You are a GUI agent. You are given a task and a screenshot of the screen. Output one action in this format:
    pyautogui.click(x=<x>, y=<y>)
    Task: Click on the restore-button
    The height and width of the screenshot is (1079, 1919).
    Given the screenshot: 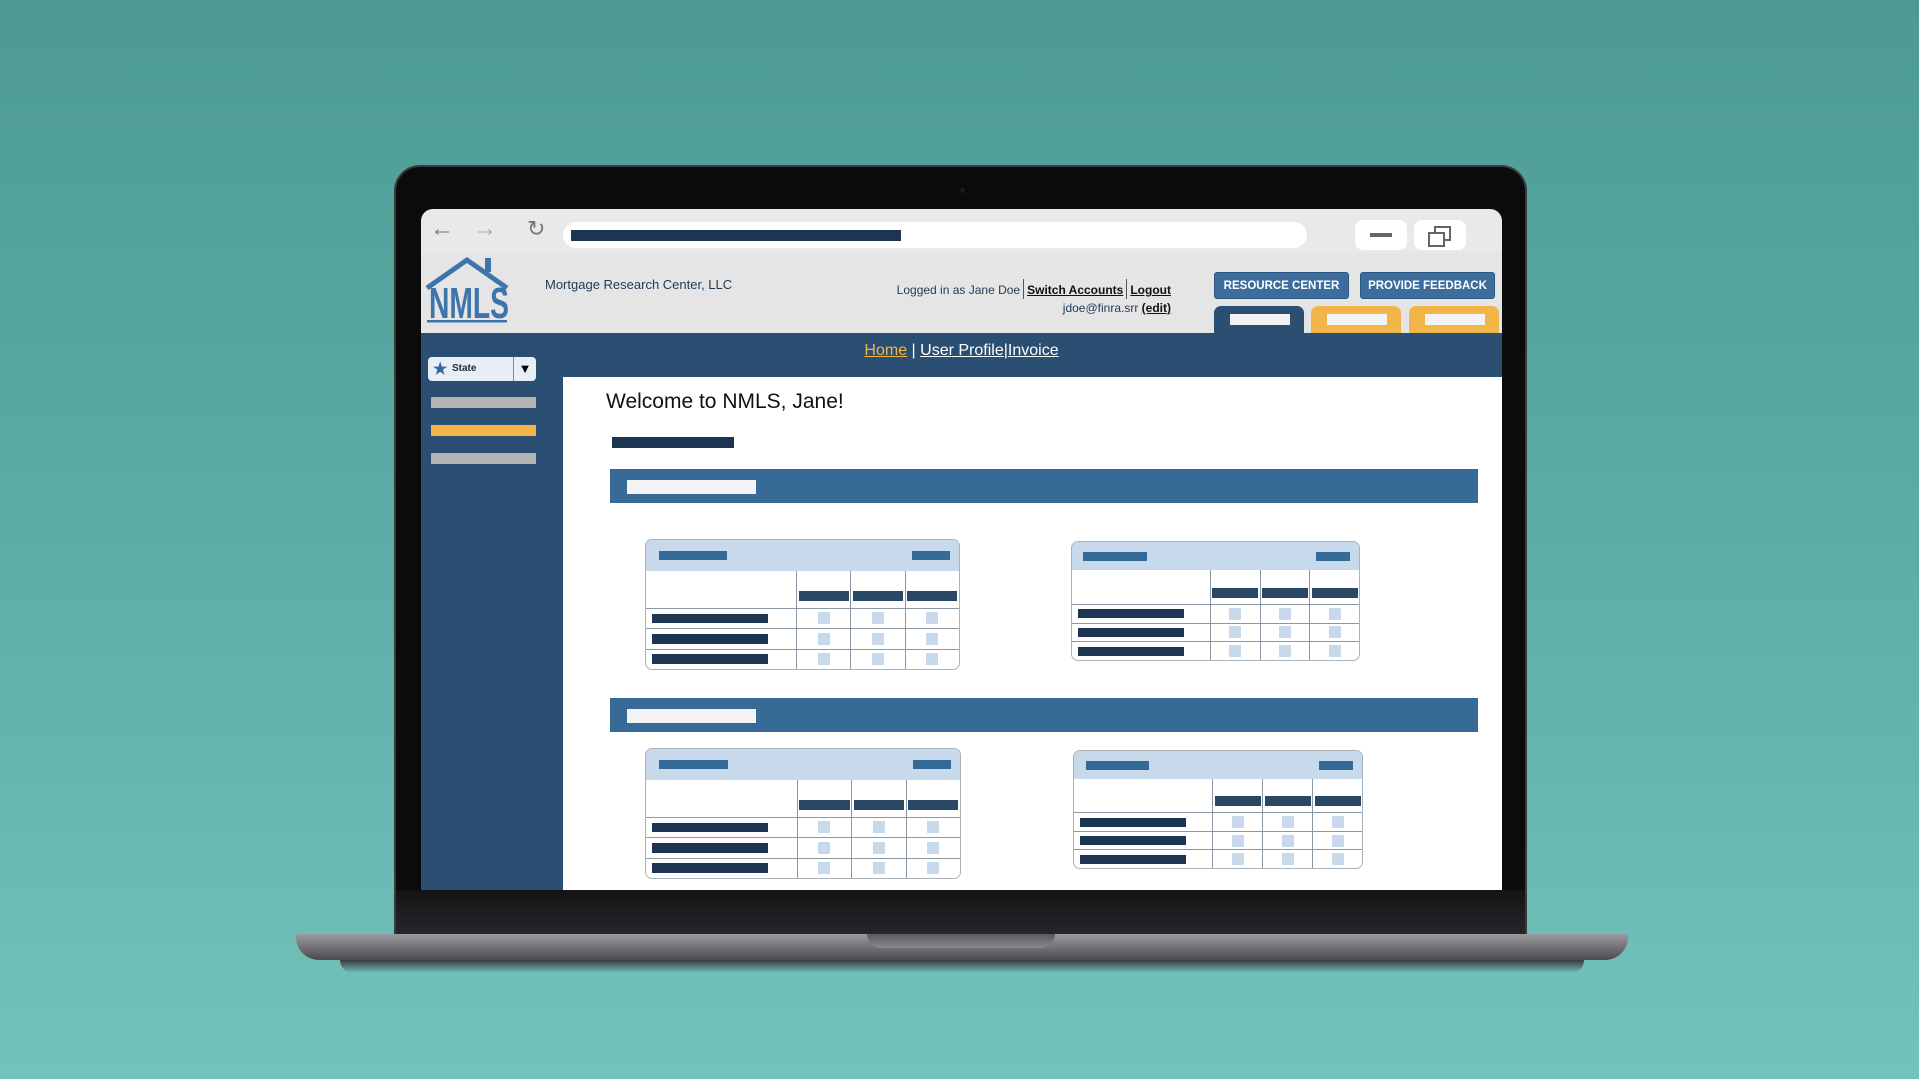 What is the action you would take?
    pyautogui.click(x=1440, y=235)
    